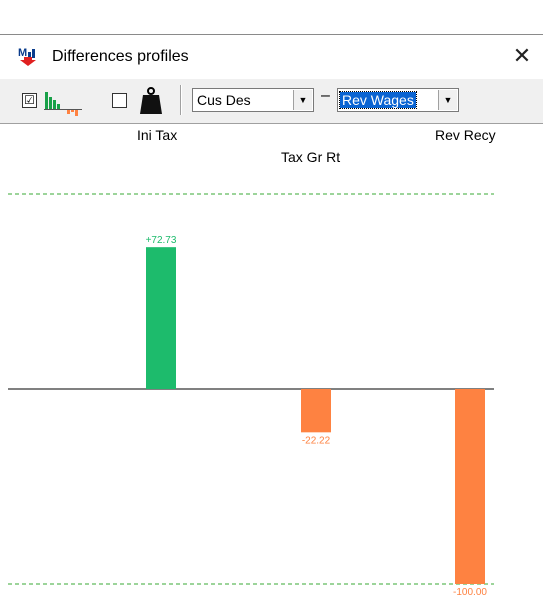 The image size is (543, 606). I want to click on window-title: Differences profiles, so click(120, 56).